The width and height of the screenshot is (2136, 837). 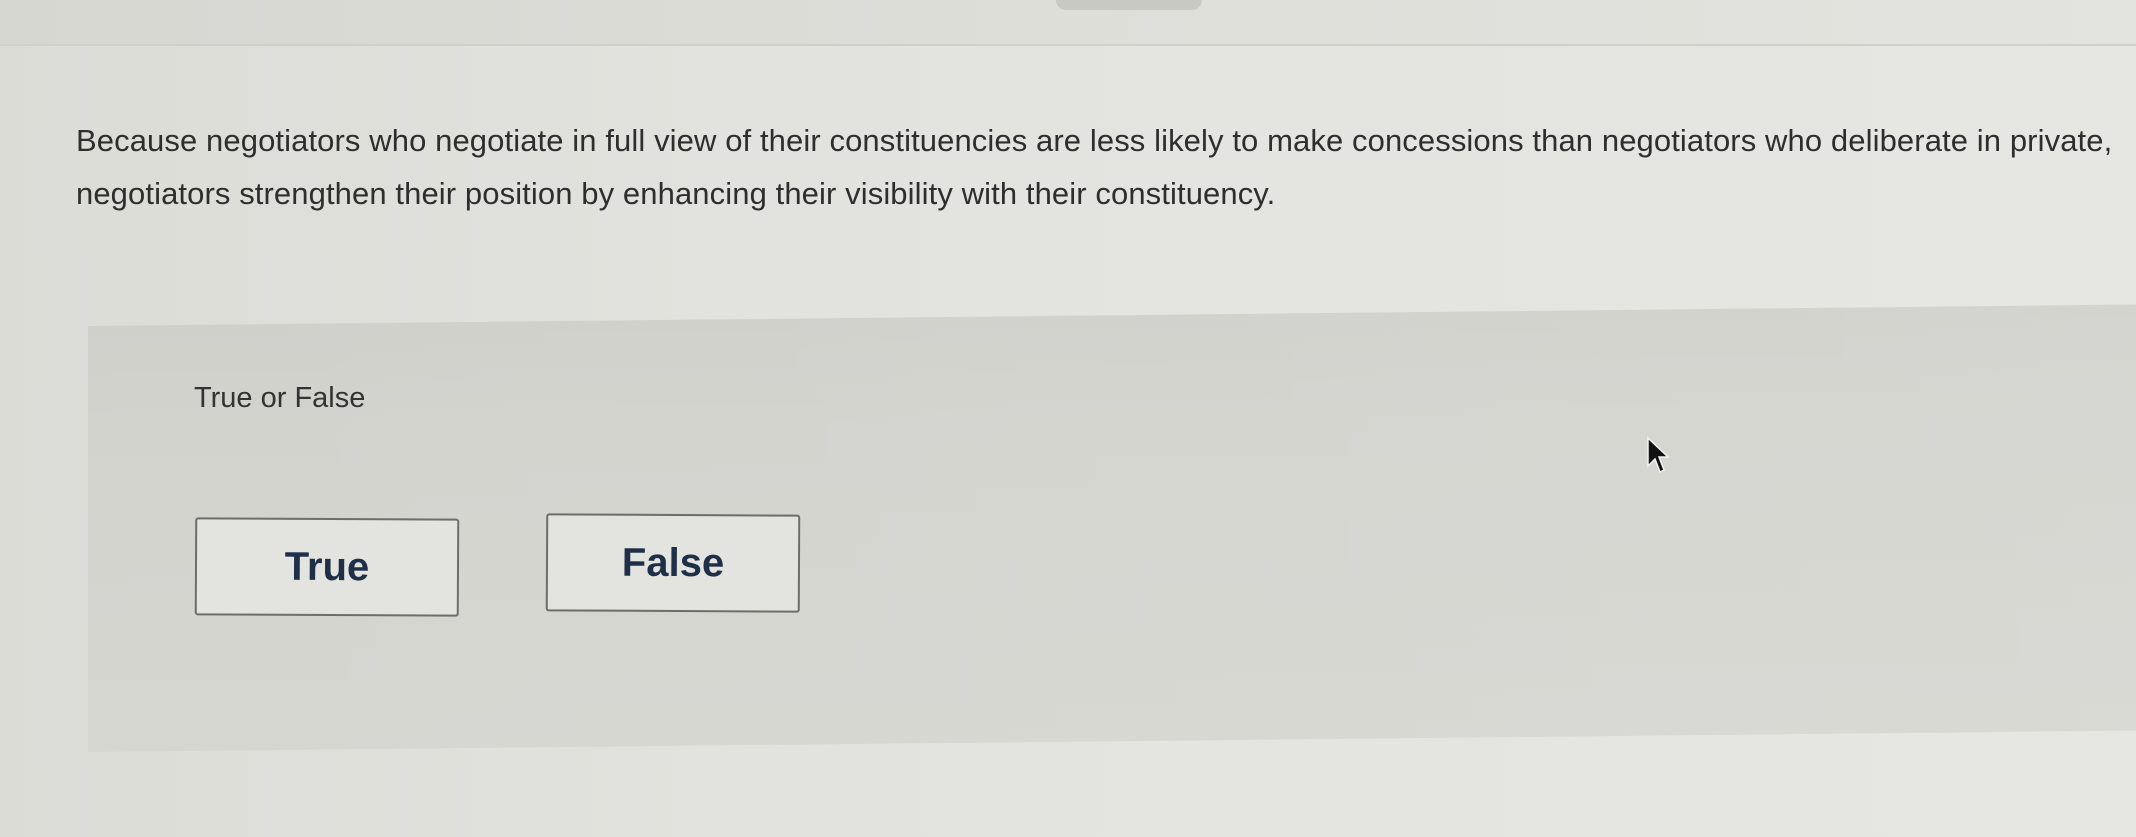 I want to click on true-button: True, so click(x=327, y=567).